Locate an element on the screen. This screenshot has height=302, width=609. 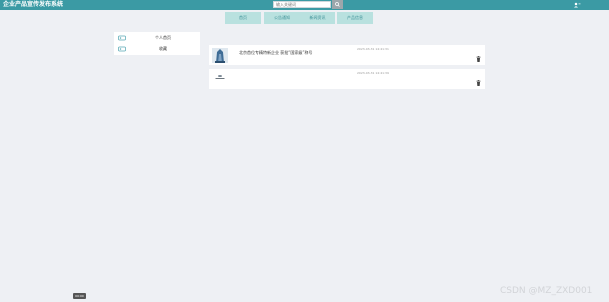
favorite-card: 2023-03-31 14:41:39 is located at coordinates (347, 79).